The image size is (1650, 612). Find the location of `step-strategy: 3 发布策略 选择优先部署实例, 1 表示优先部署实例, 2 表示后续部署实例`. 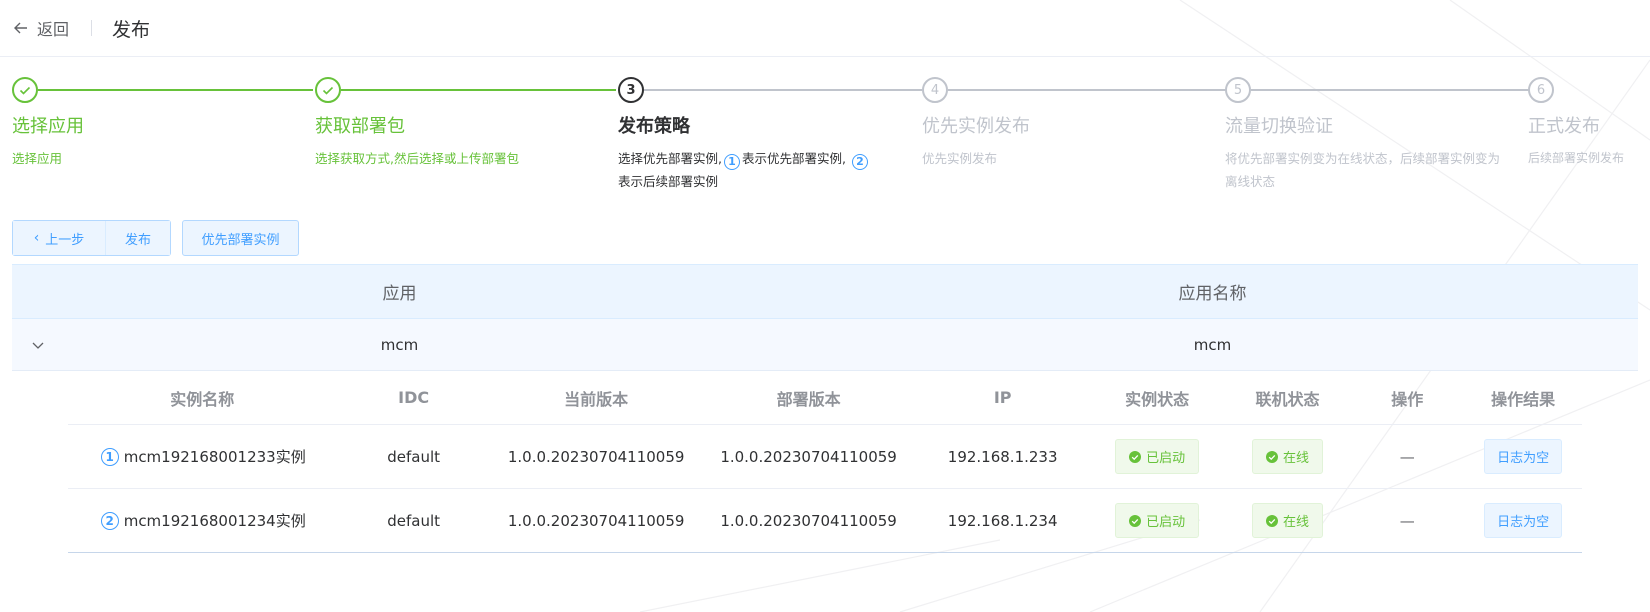

step-strategy: 3 发布策略 选择优先部署实例, 1 表示优先部署实例, 2 表示后续部署实例 is located at coordinates (753, 135).